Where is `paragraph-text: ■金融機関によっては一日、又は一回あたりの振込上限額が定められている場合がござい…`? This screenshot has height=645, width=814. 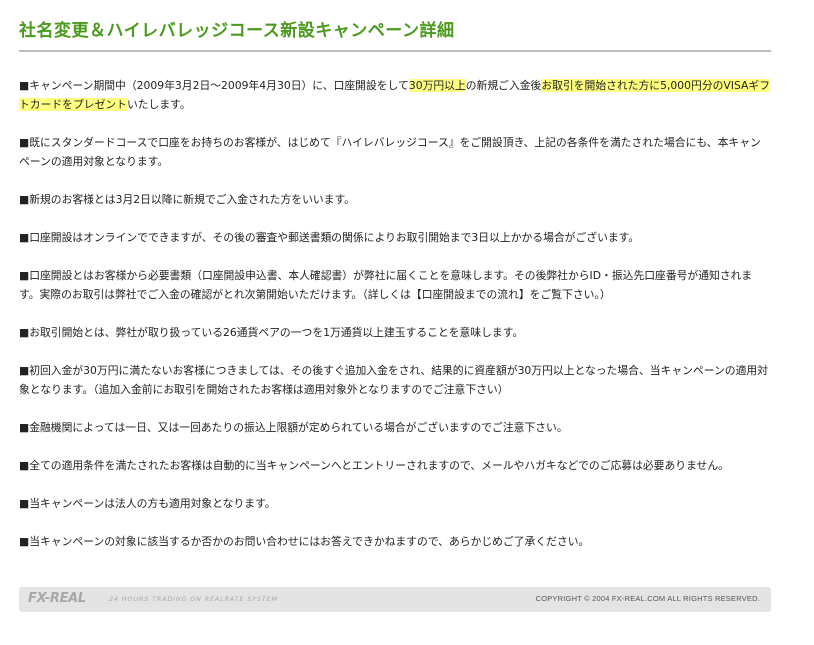
paragraph-text: ■金融機関によっては一日、又は一回あたりの振込上限額が定められている場合がござい… is located at coordinates (293, 427).